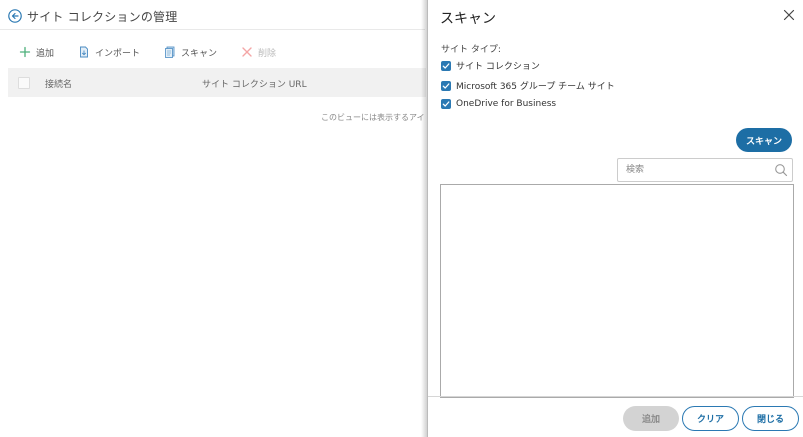 Image resolution: width=803 pixels, height=437 pixels. Describe the element at coordinates (696, 169) in the screenshot. I see `search-input` at that location.